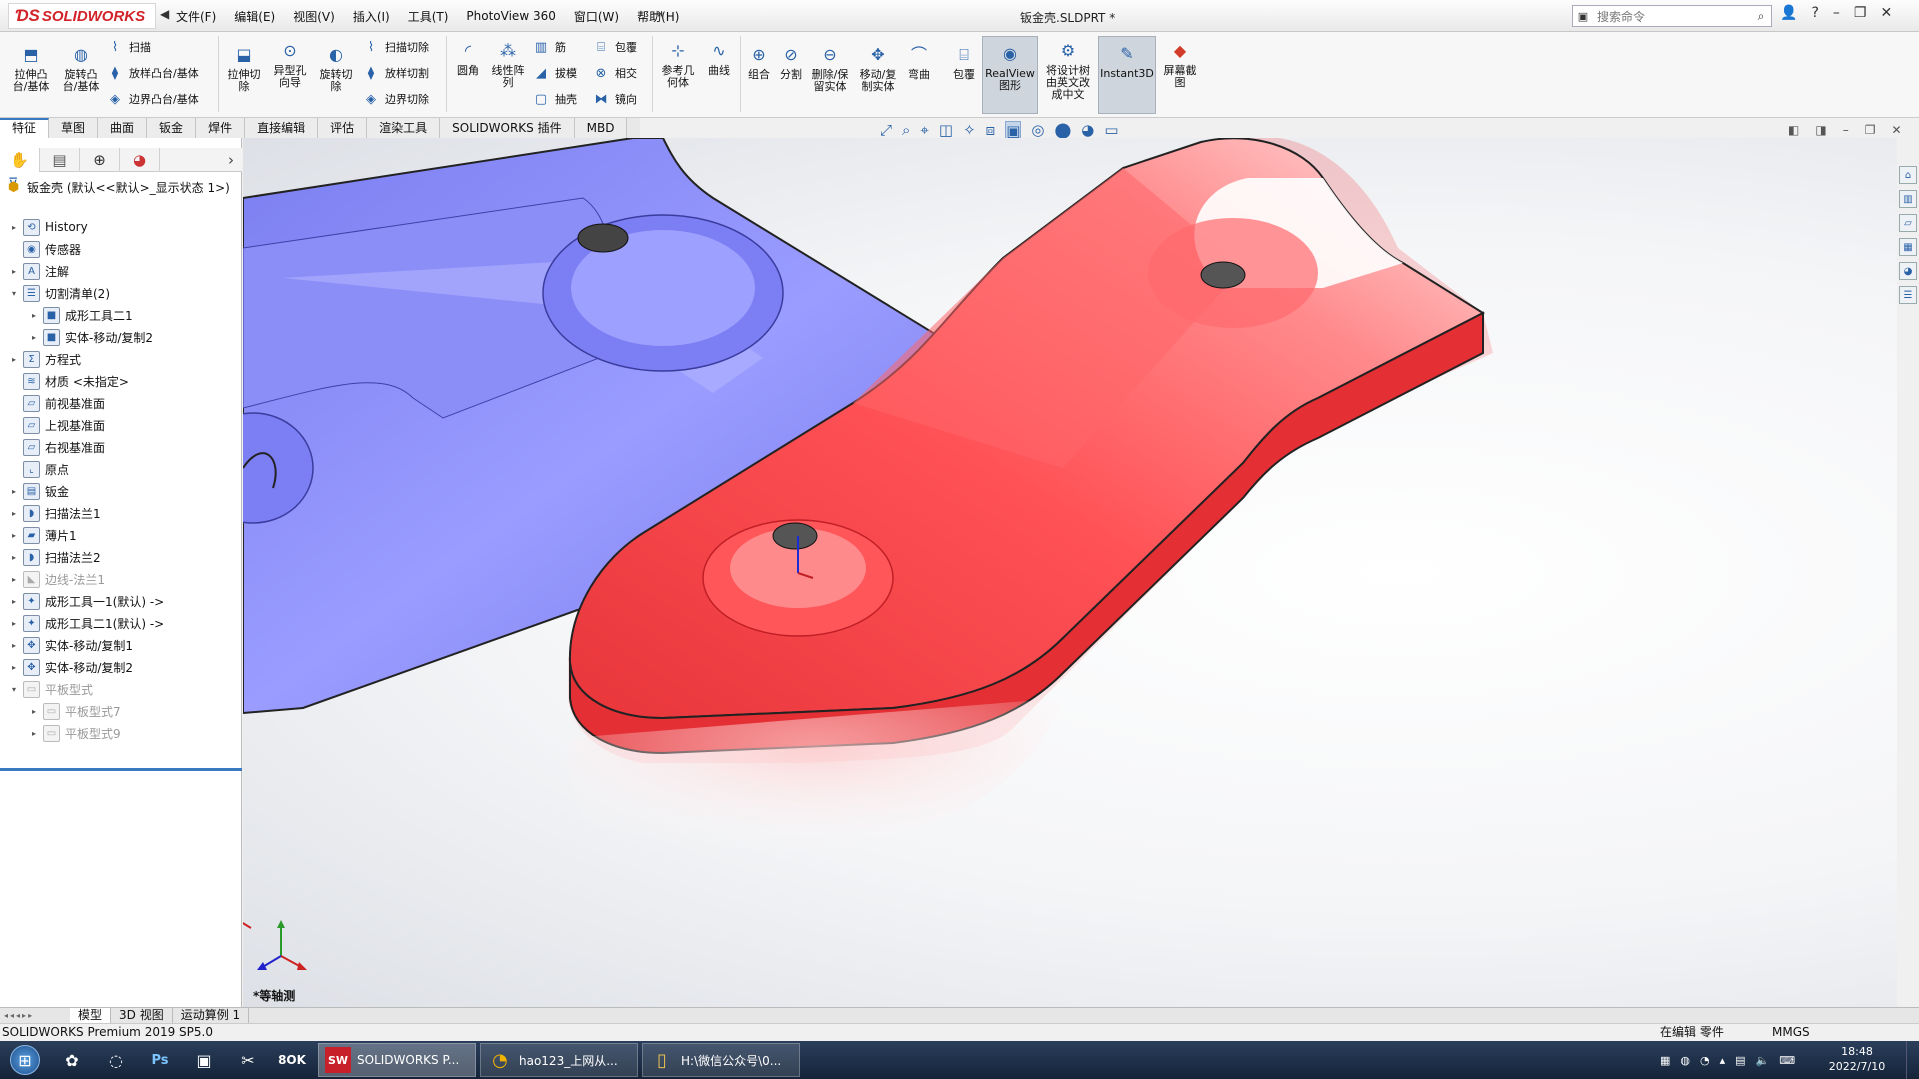  Describe the element at coordinates (1870, 130) in the screenshot. I see `doc-maximize-icon: ❐` at that location.